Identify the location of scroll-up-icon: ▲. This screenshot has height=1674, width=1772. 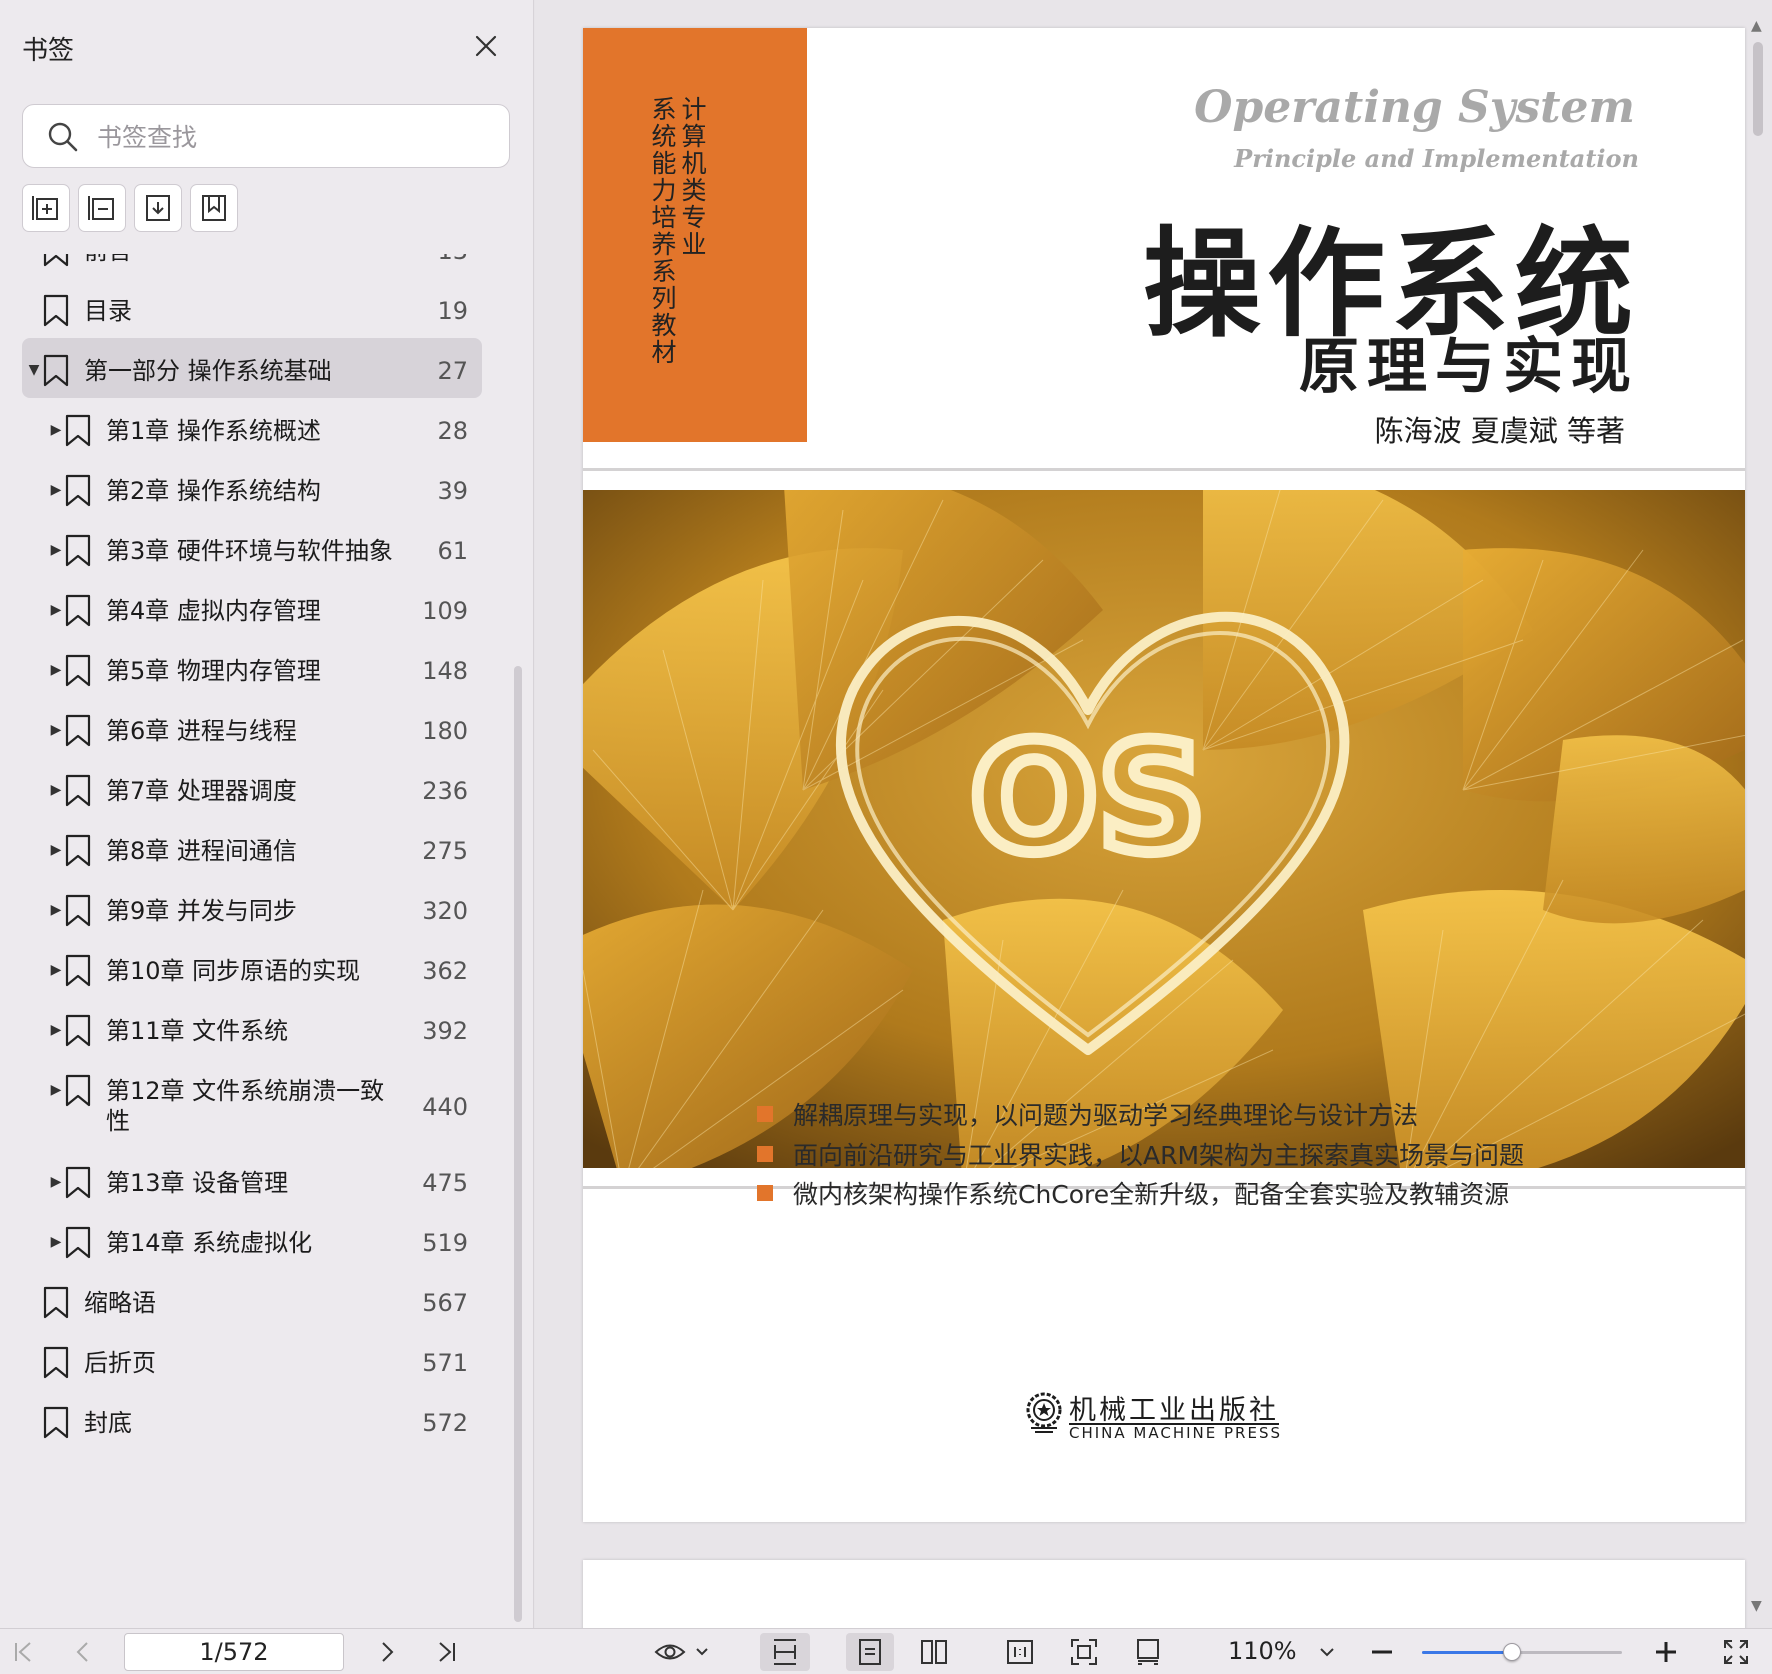
(1756, 26).